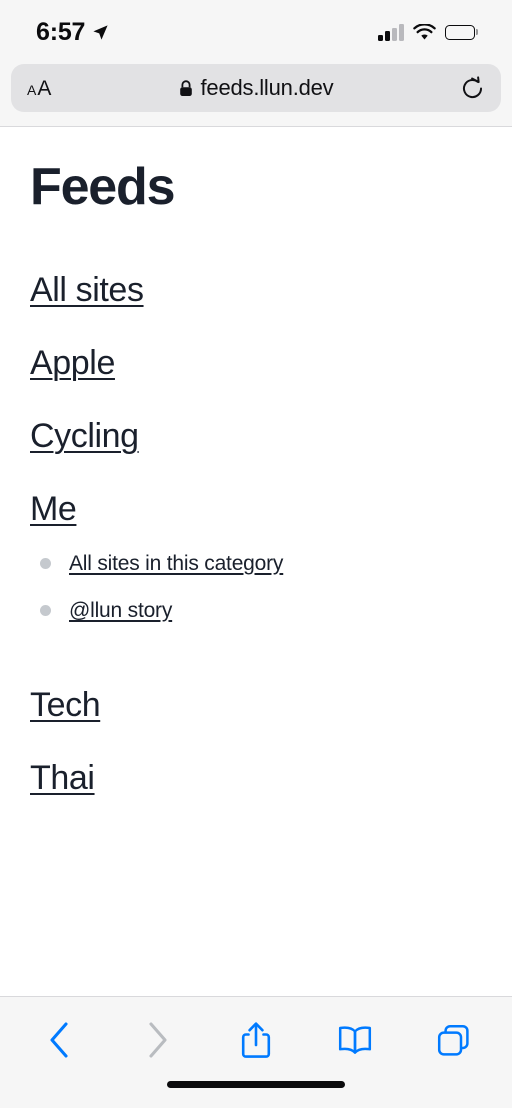  What do you see at coordinates (256, 306) in the screenshot?
I see `feed-category-row: All sites` at bounding box center [256, 306].